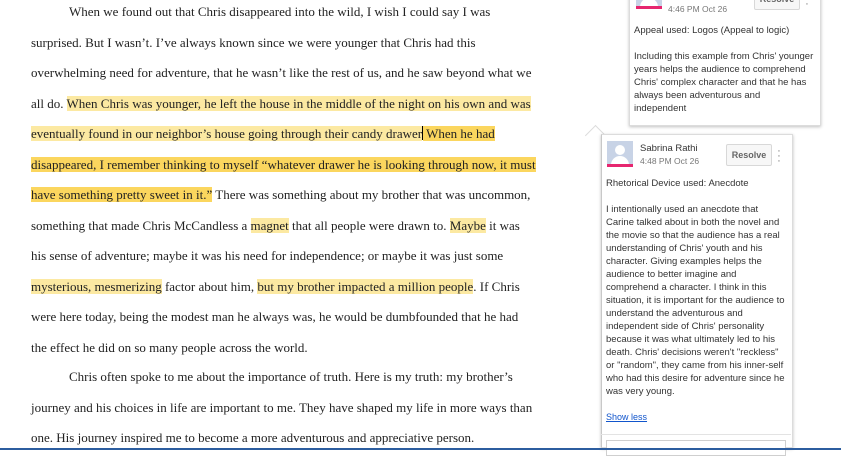 Image resolution: width=841 pixels, height=456 pixels. I want to click on comment-divider, so click(696, 434).